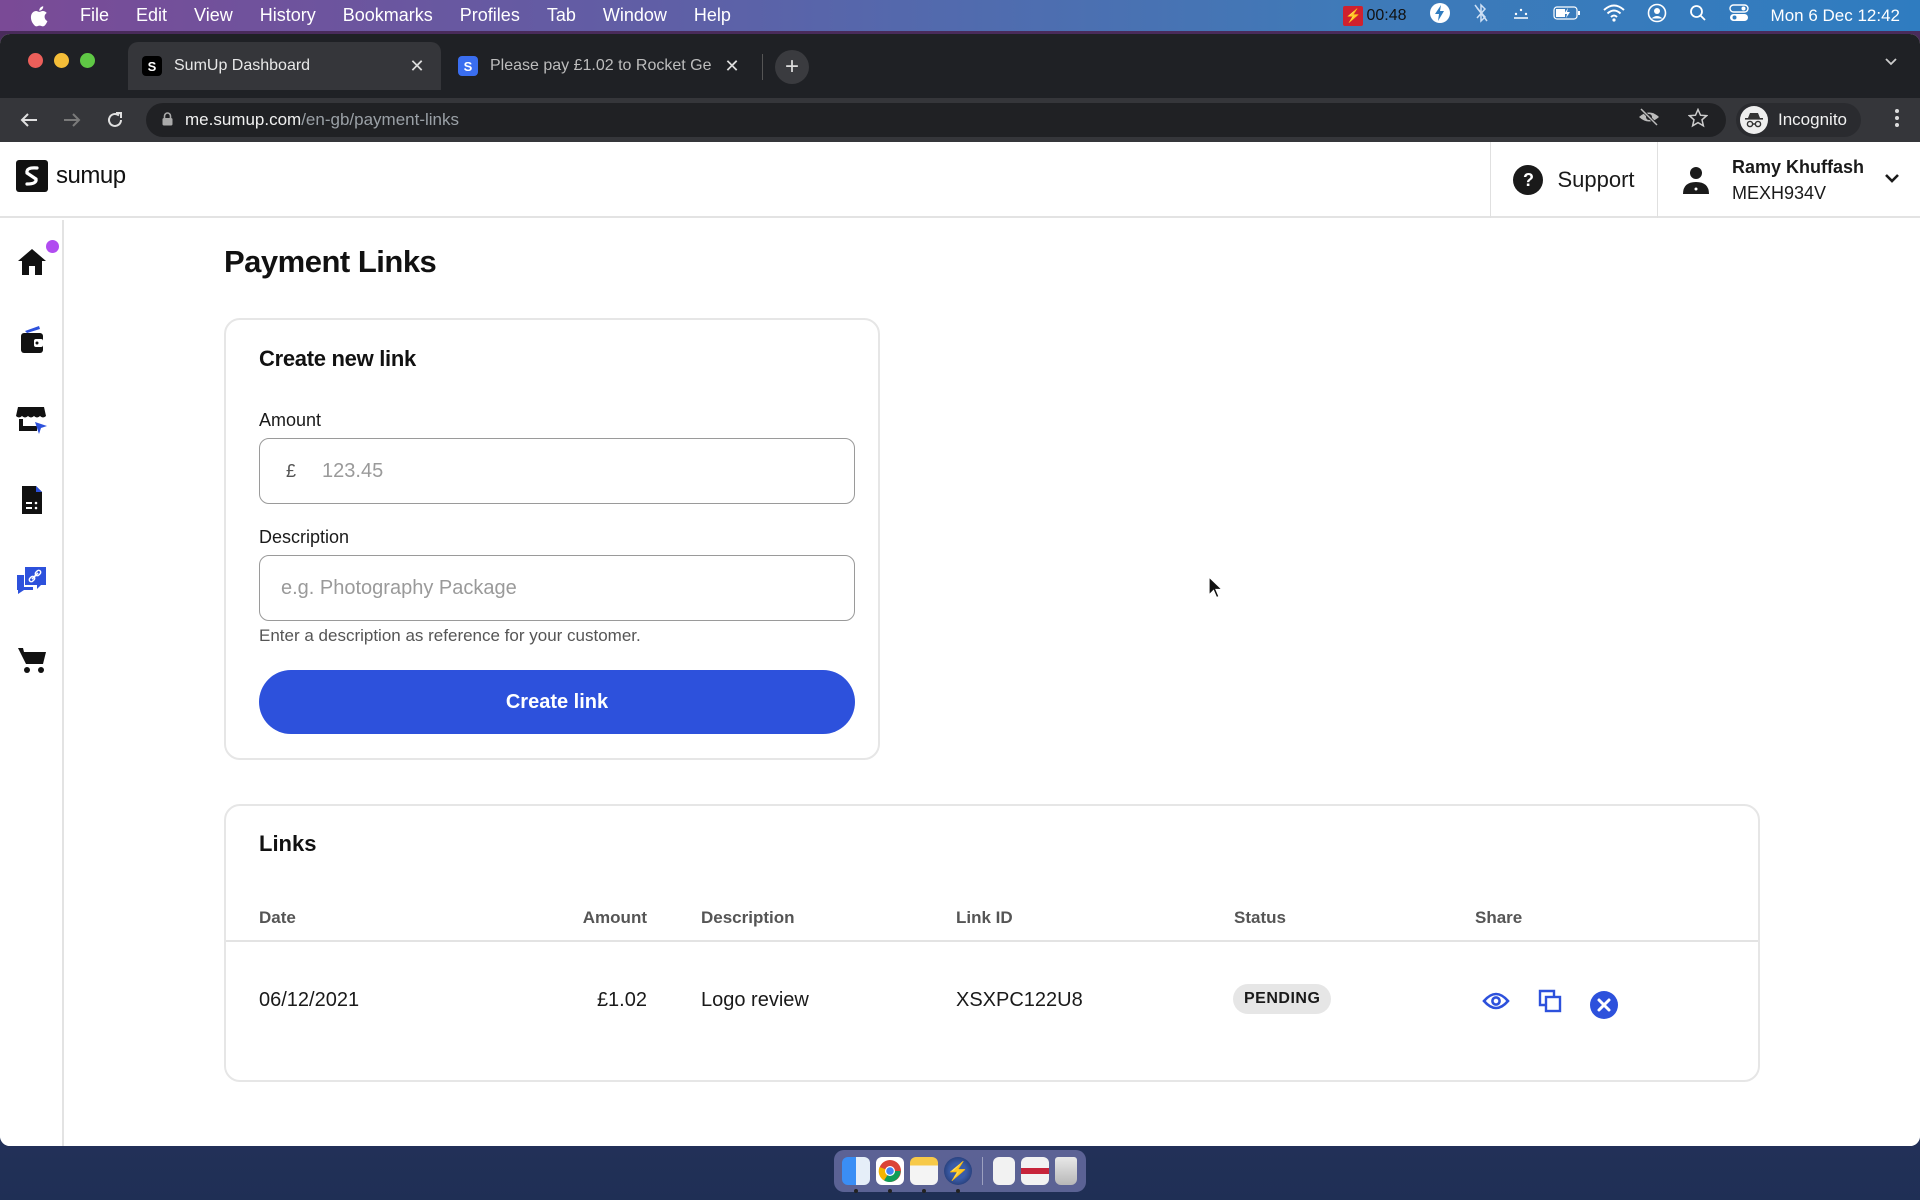 The width and height of the screenshot is (1920, 1200). Describe the element at coordinates (1550, 1001) in the screenshot. I see `copy-link-icon` at that location.